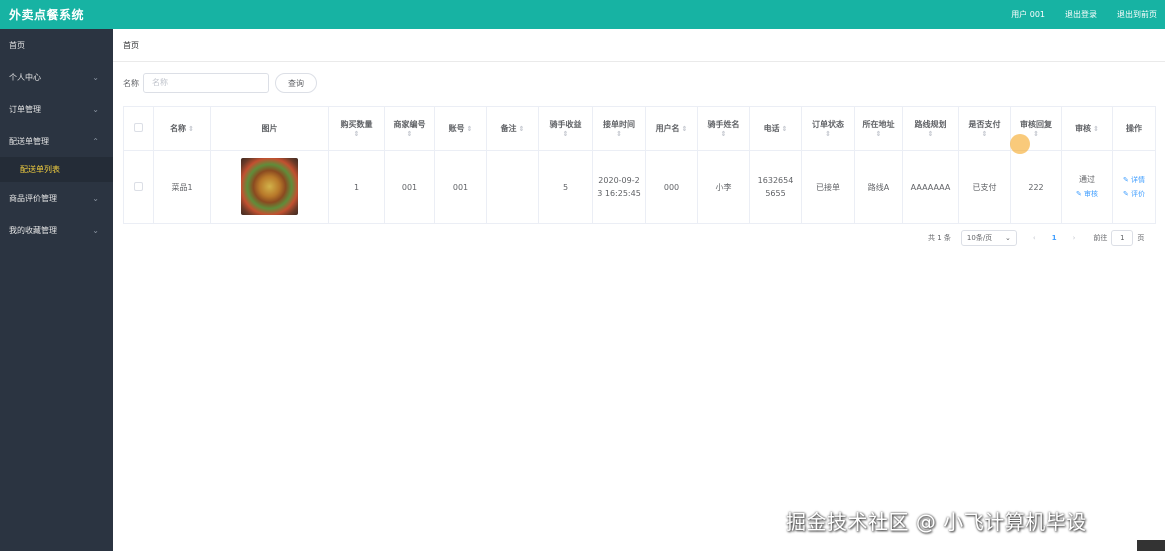 The width and height of the screenshot is (1165, 551). I want to click on sidebar-item-label: 订单管理, so click(25, 109).